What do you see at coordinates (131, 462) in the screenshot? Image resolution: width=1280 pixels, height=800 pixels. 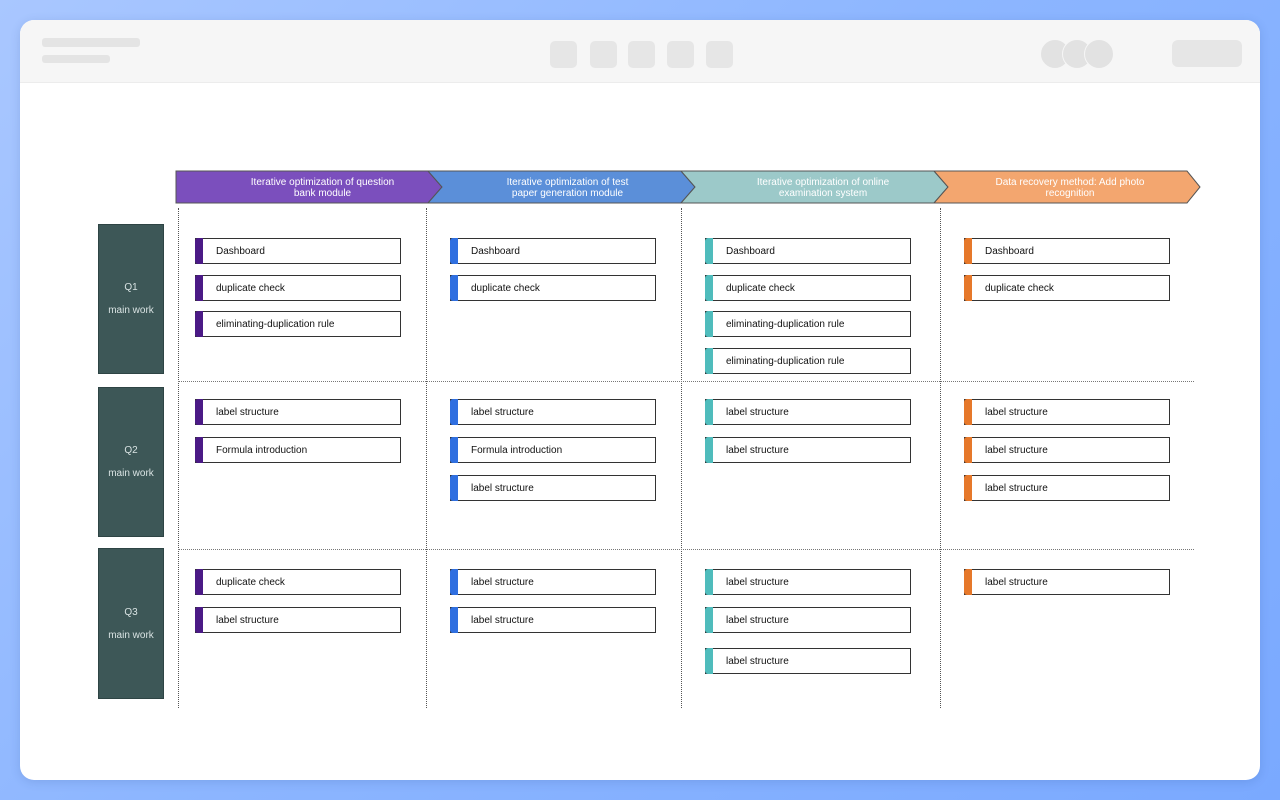 I see `row-label-q2: Q2 main work` at bounding box center [131, 462].